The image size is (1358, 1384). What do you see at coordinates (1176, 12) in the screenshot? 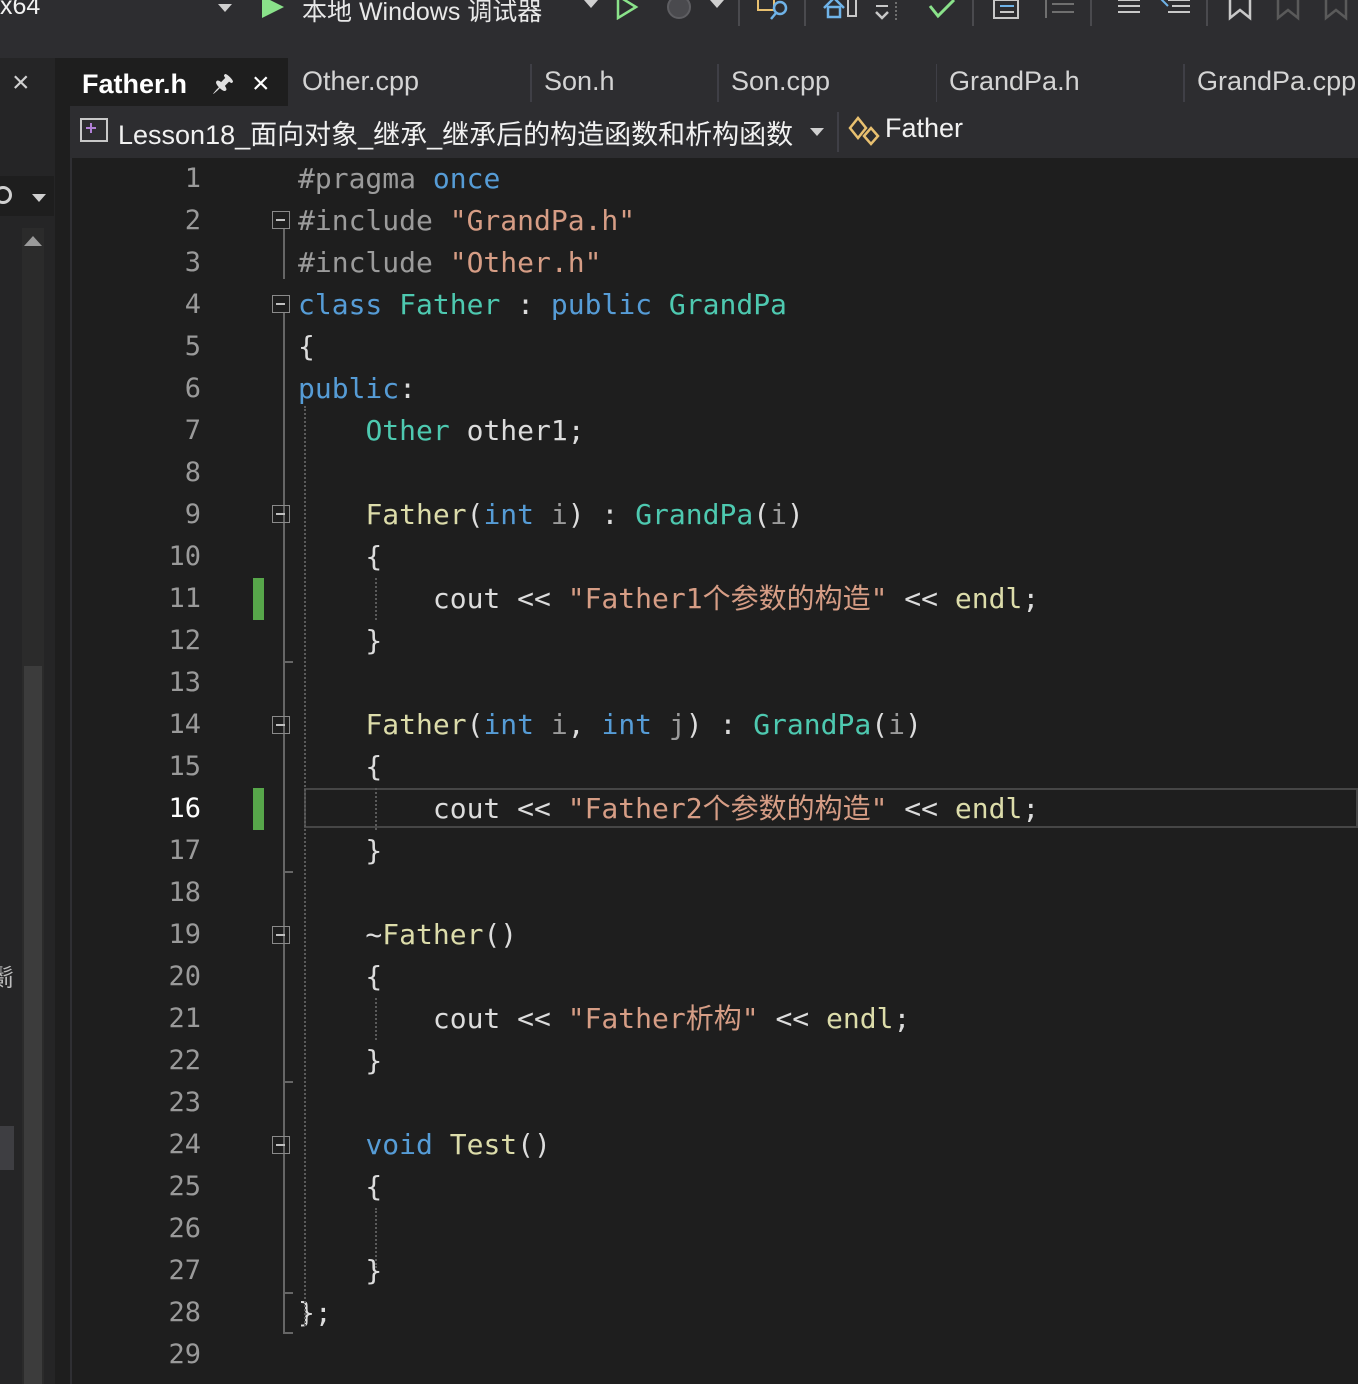
I see `uncomment-icon` at bounding box center [1176, 12].